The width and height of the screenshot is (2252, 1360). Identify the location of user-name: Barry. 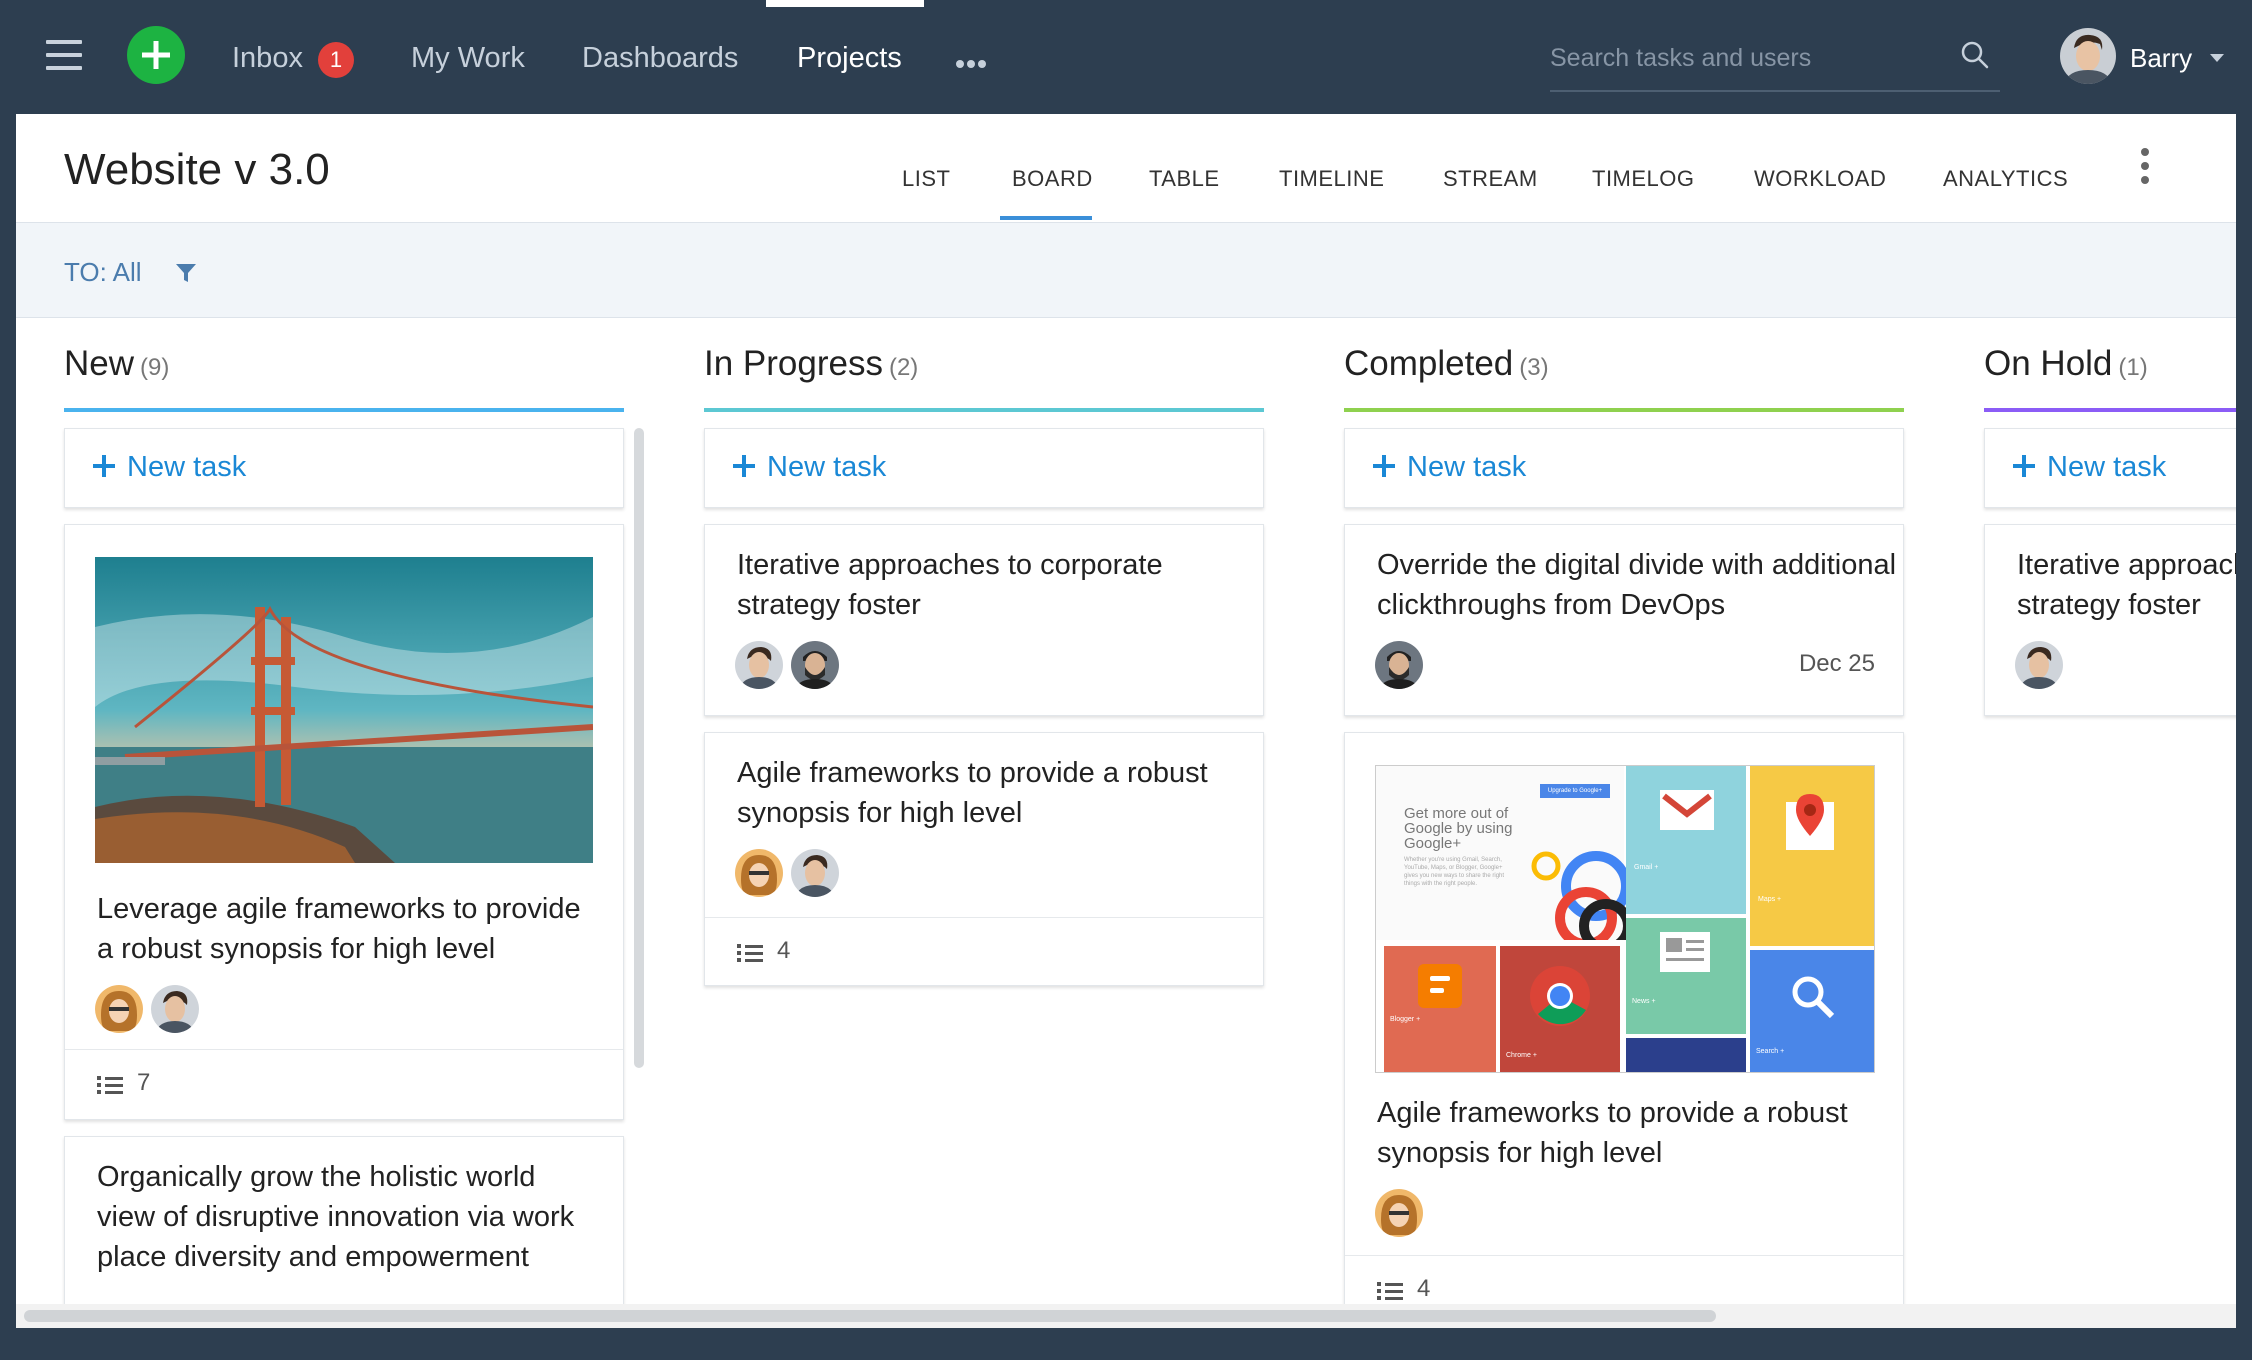
(2161, 58).